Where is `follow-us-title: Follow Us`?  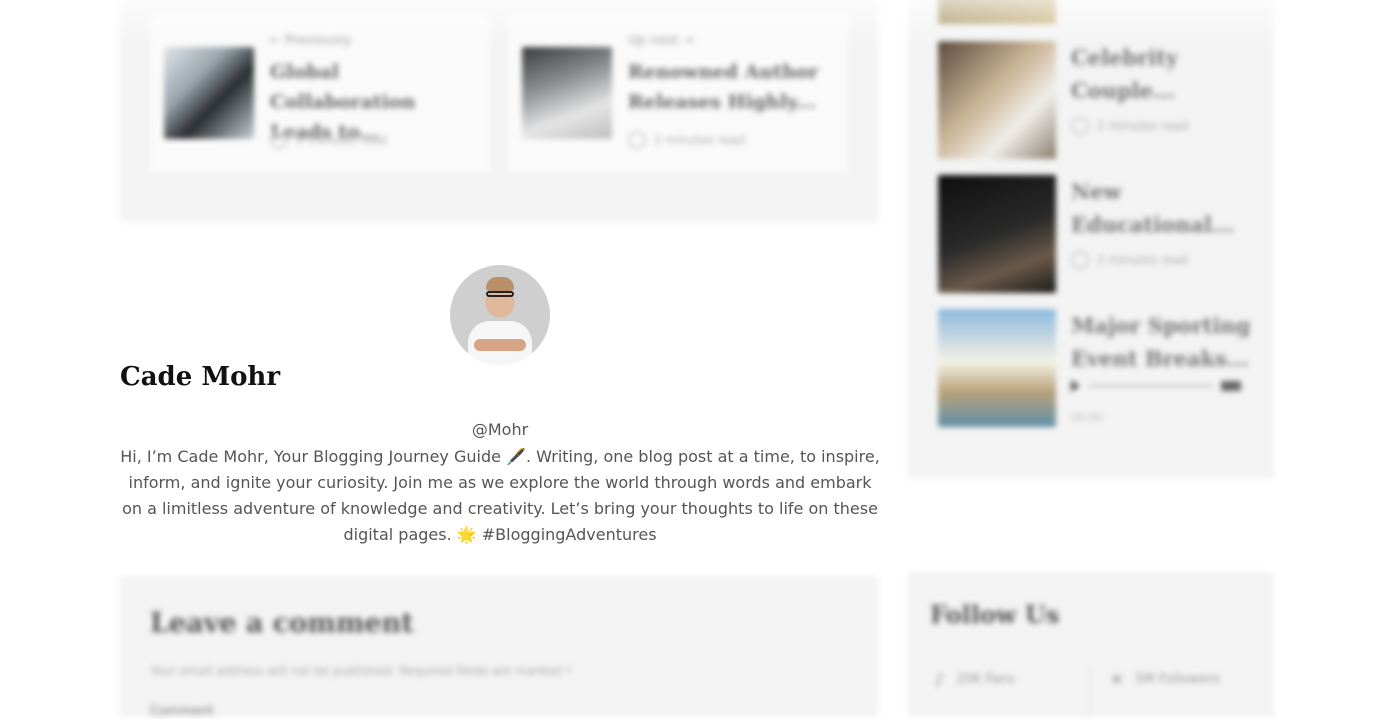
follow-us-title: Follow Us is located at coordinates (995, 614).